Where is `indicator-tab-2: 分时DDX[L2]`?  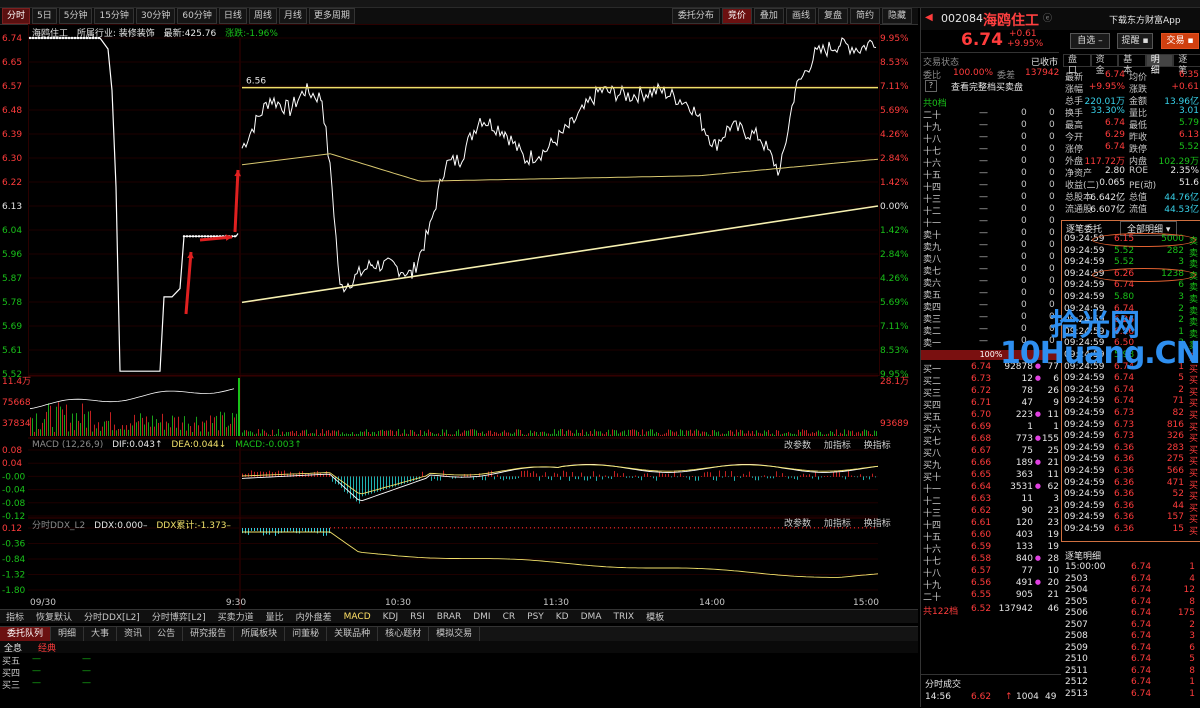
indicator-tab-2: 分时DDX[L2] is located at coordinates (112, 616).